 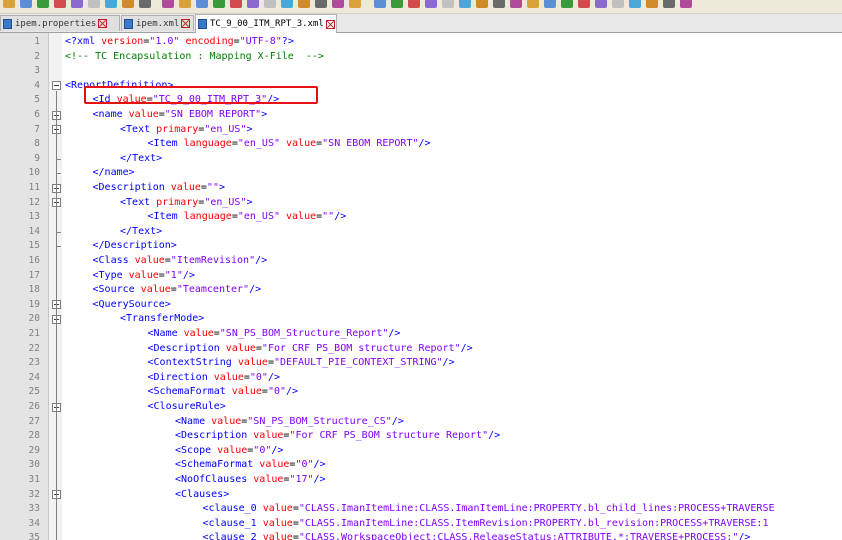 What do you see at coordinates (225, 202) in the screenshot?
I see `token: "en_US"` at bounding box center [225, 202].